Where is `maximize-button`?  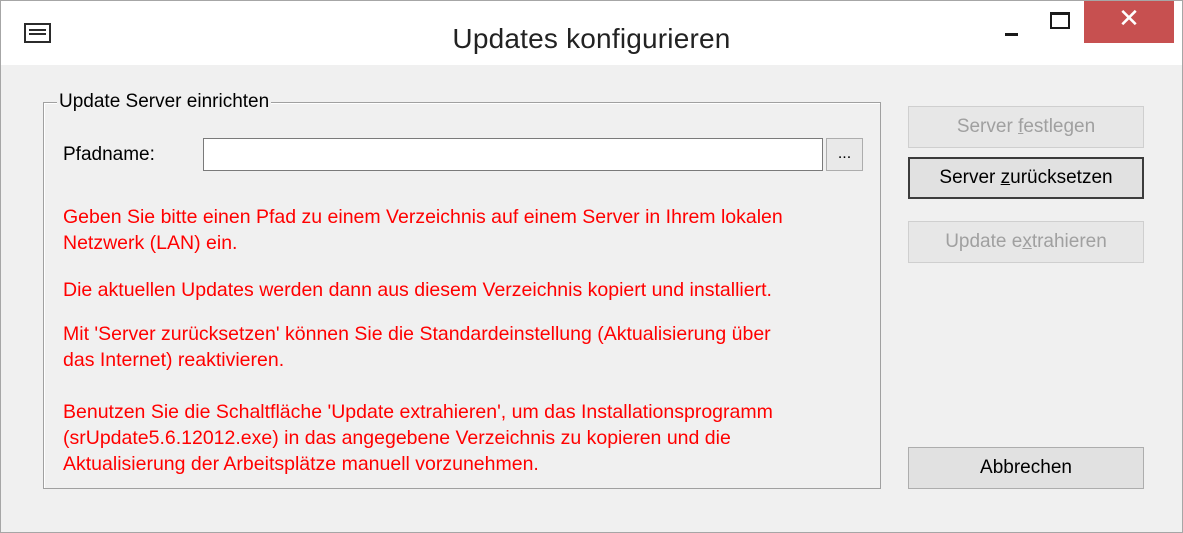
maximize-button is located at coordinates (1057, 22).